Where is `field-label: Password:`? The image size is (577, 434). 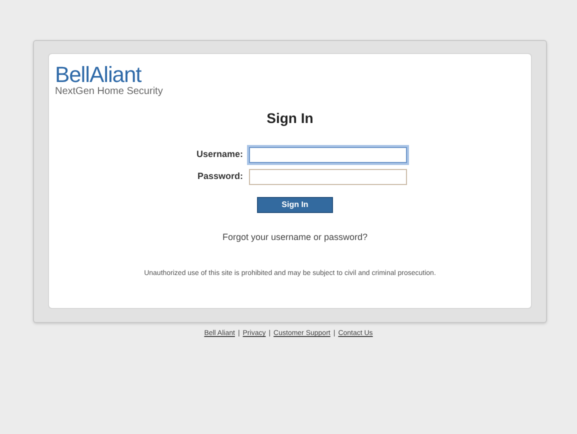
field-label: Password: is located at coordinates (219, 177).